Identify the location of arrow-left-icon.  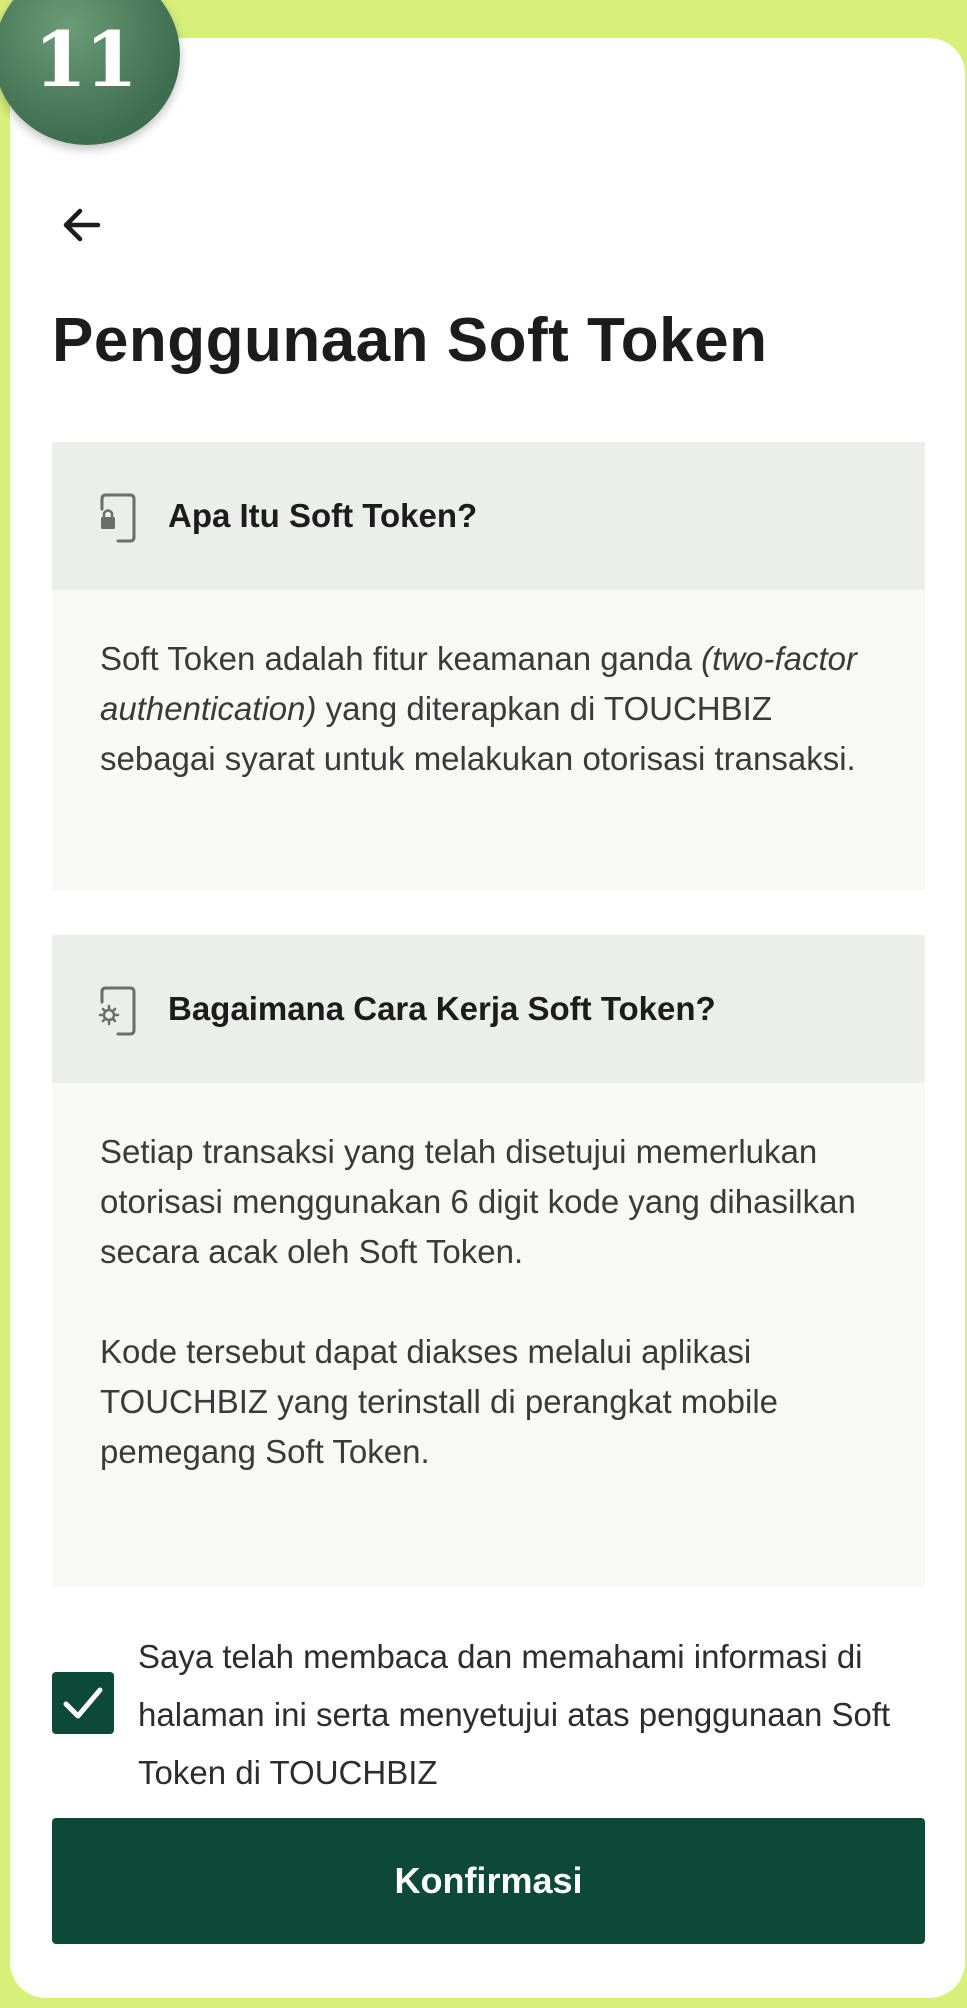
(82, 225).